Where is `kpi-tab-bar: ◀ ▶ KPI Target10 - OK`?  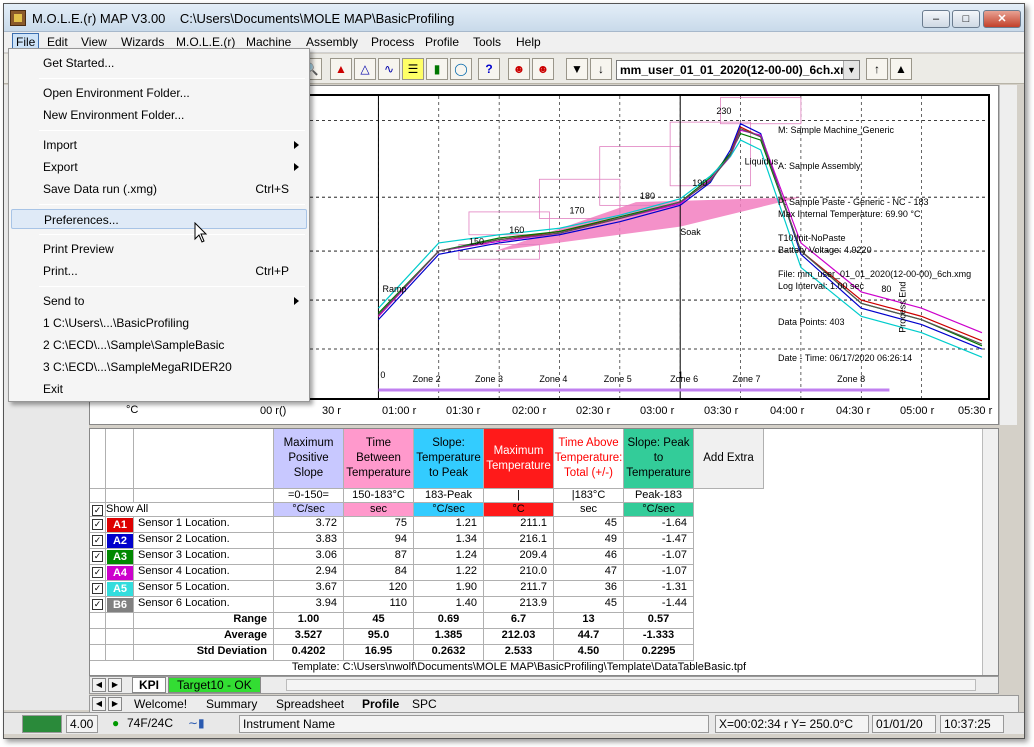 kpi-tab-bar: ◀ ▶ KPI Target10 - OK is located at coordinates (544, 685).